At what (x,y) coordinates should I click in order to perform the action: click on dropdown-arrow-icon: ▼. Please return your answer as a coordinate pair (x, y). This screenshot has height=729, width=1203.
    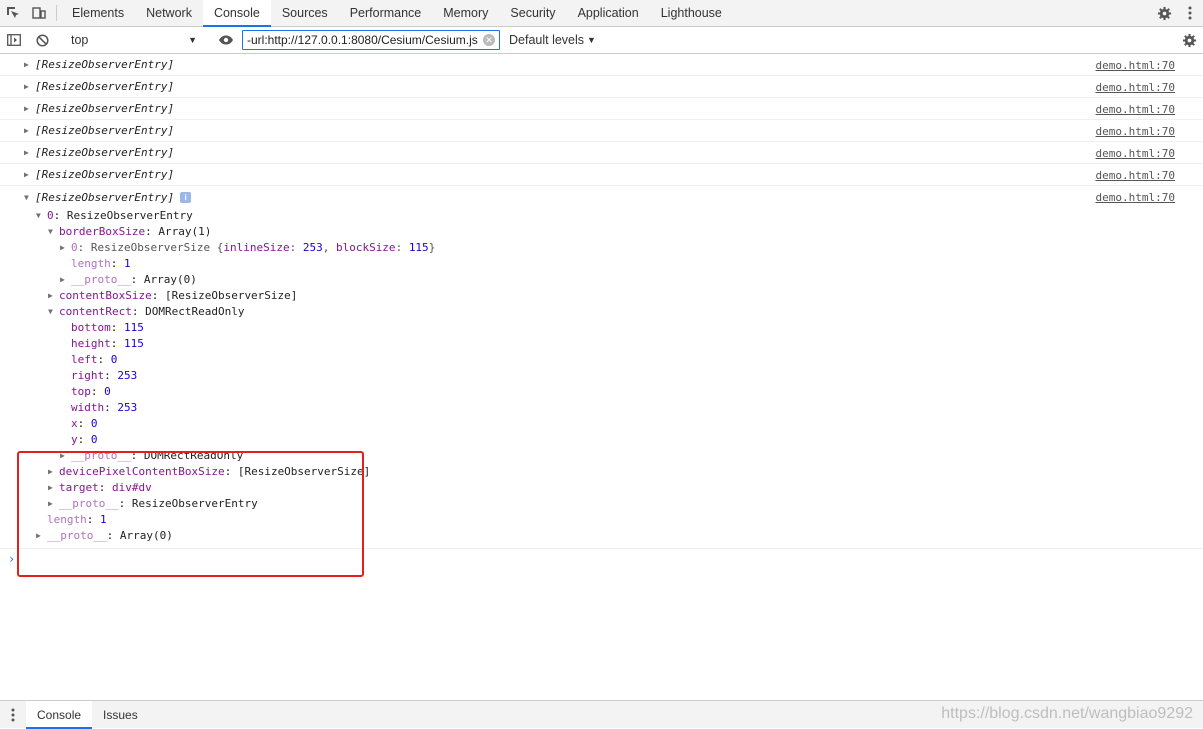
    Looking at the image, I should click on (192, 40).